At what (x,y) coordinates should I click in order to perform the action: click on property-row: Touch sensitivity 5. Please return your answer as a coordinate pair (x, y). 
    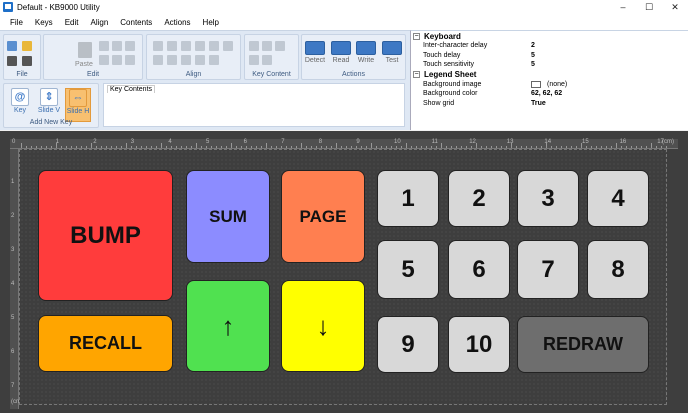
    Looking at the image, I should click on (549, 65).